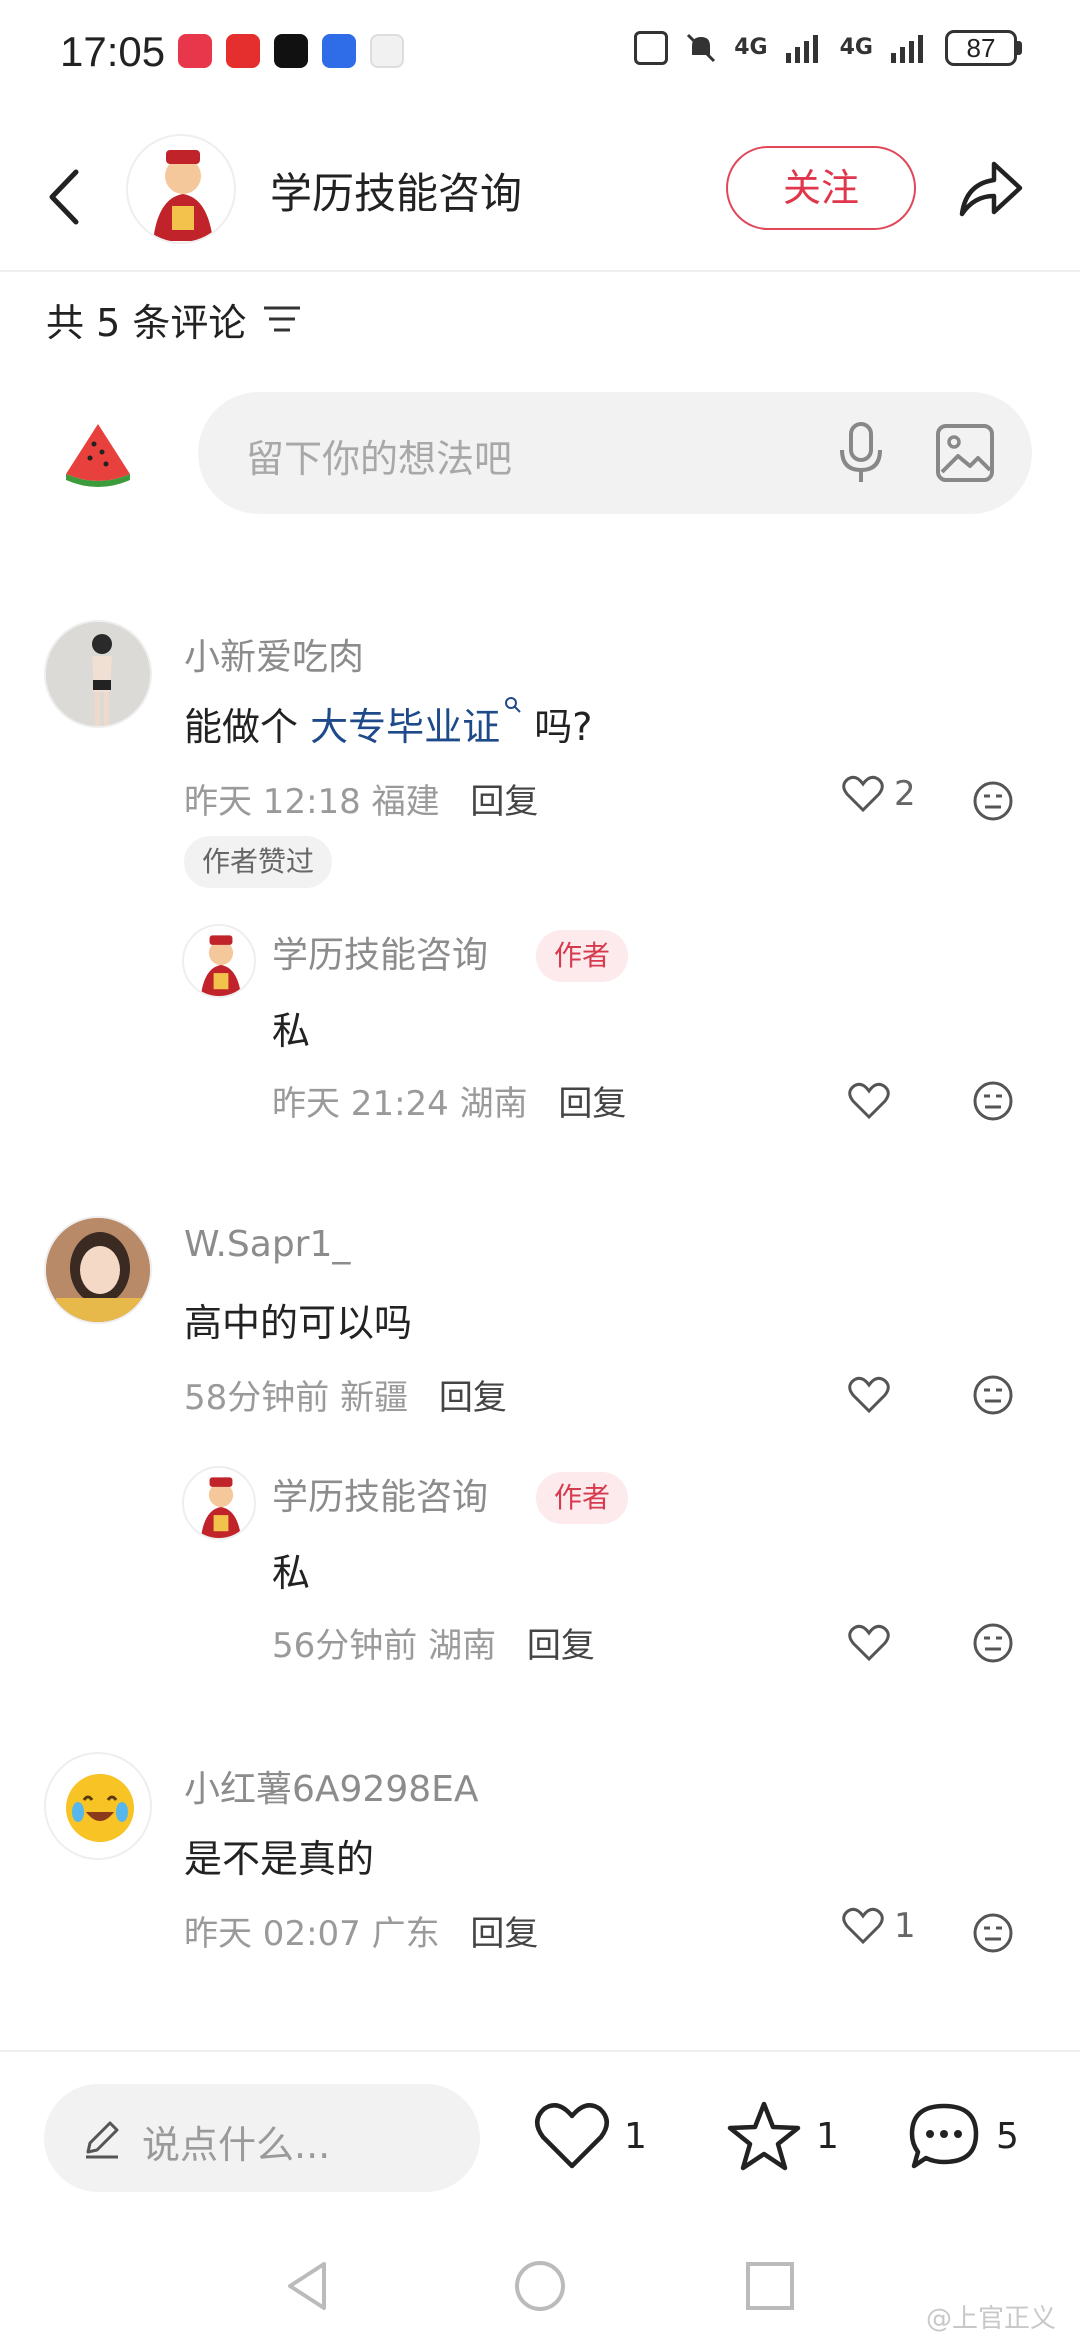 The width and height of the screenshot is (1080, 2340). Describe the element at coordinates (345, 1646) in the screenshot. I see `reply-time: 56分钟前` at that location.